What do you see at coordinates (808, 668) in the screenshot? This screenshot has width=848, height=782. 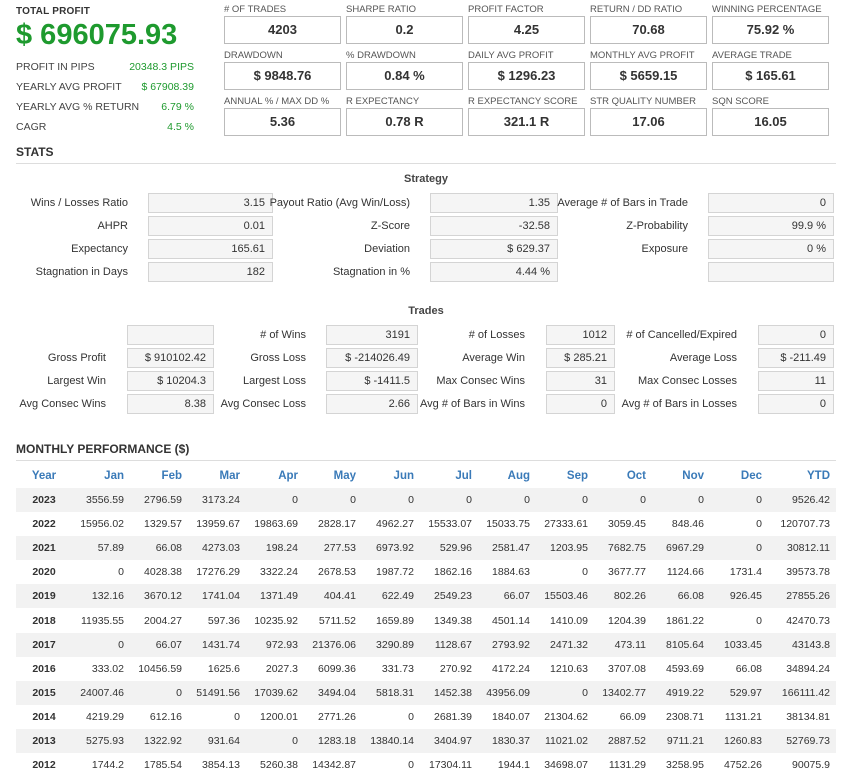 I see `table-cell: 34894.24` at bounding box center [808, 668].